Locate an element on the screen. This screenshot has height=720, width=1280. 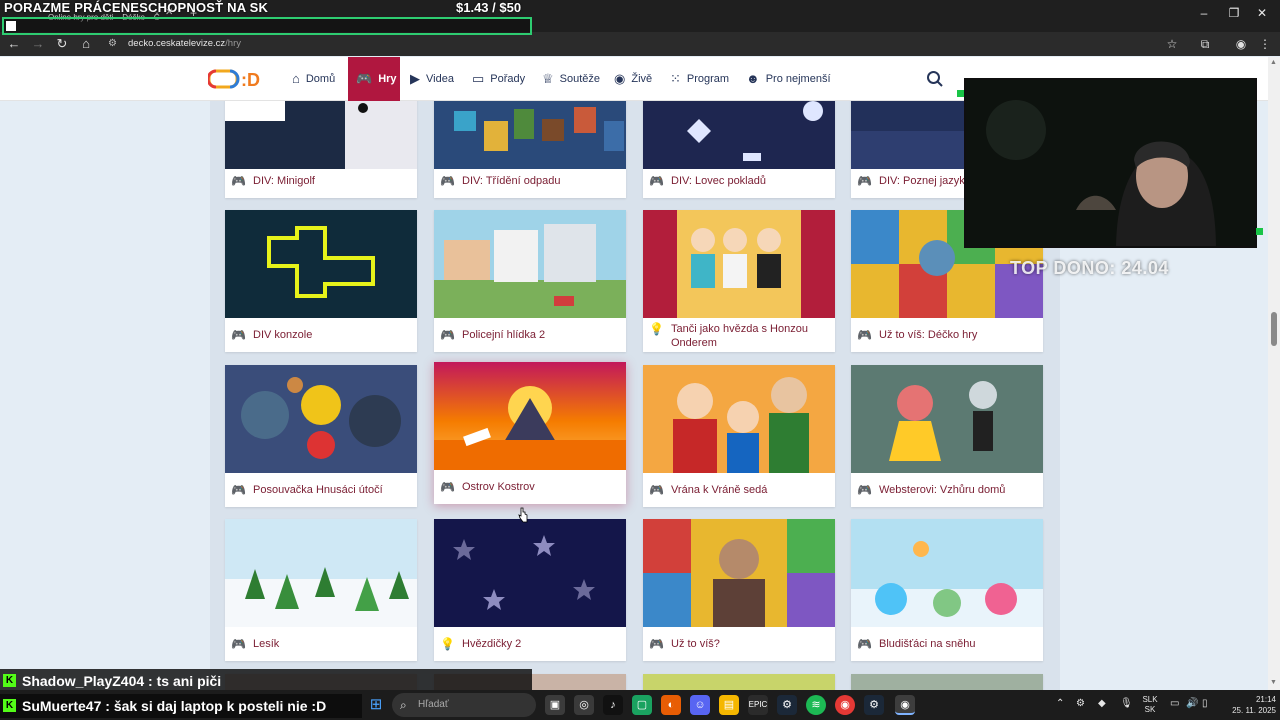
game-card: 🎮 Vrána k Vráně sedá is located at coordinates (739, 436).